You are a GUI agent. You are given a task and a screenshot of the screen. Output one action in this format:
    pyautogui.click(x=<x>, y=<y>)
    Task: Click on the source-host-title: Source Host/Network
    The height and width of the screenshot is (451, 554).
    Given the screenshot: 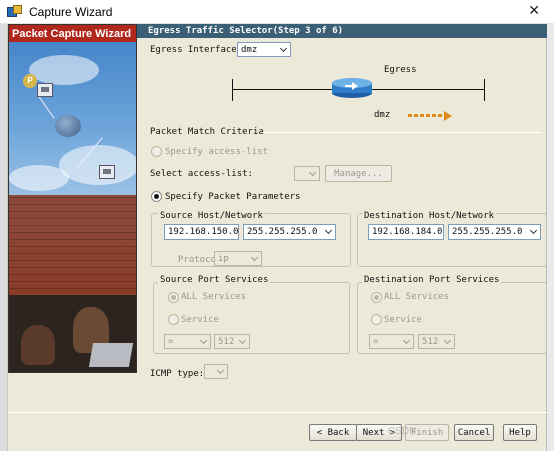 What is the action you would take?
    pyautogui.click(x=211, y=216)
    